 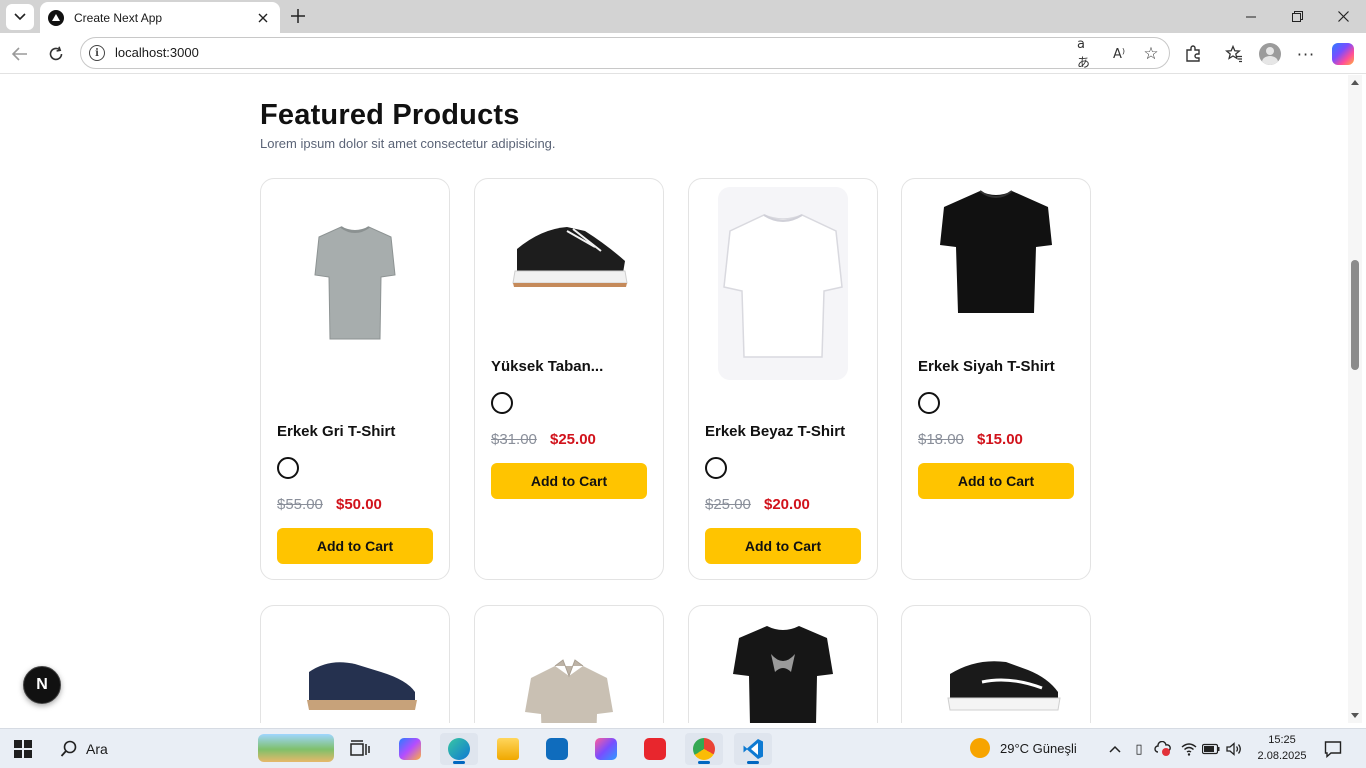 What do you see at coordinates (1023, 748) in the screenshot?
I see `weather-widget: 29°C Güneşli` at bounding box center [1023, 748].